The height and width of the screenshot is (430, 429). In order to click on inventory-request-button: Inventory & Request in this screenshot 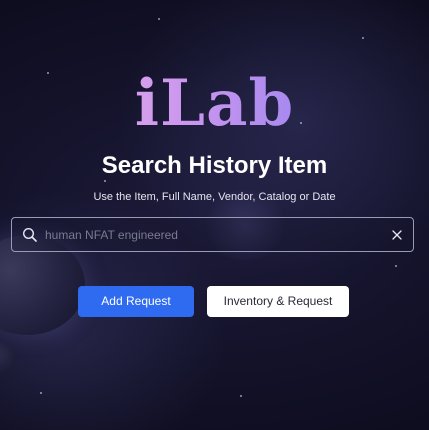, I will do `click(278, 301)`.